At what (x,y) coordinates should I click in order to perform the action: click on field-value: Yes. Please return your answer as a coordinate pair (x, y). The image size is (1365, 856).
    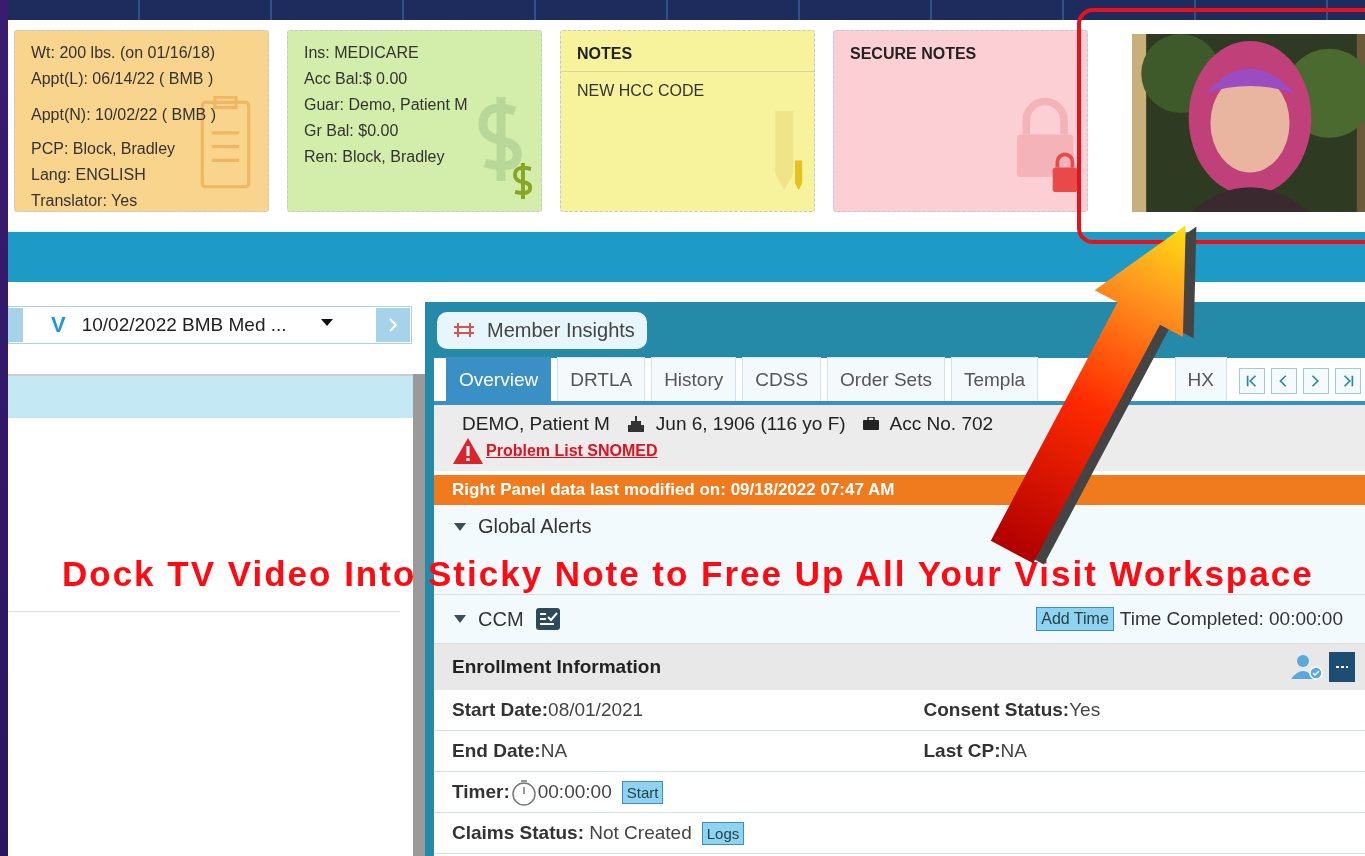
    Looking at the image, I should click on (1085, 710).